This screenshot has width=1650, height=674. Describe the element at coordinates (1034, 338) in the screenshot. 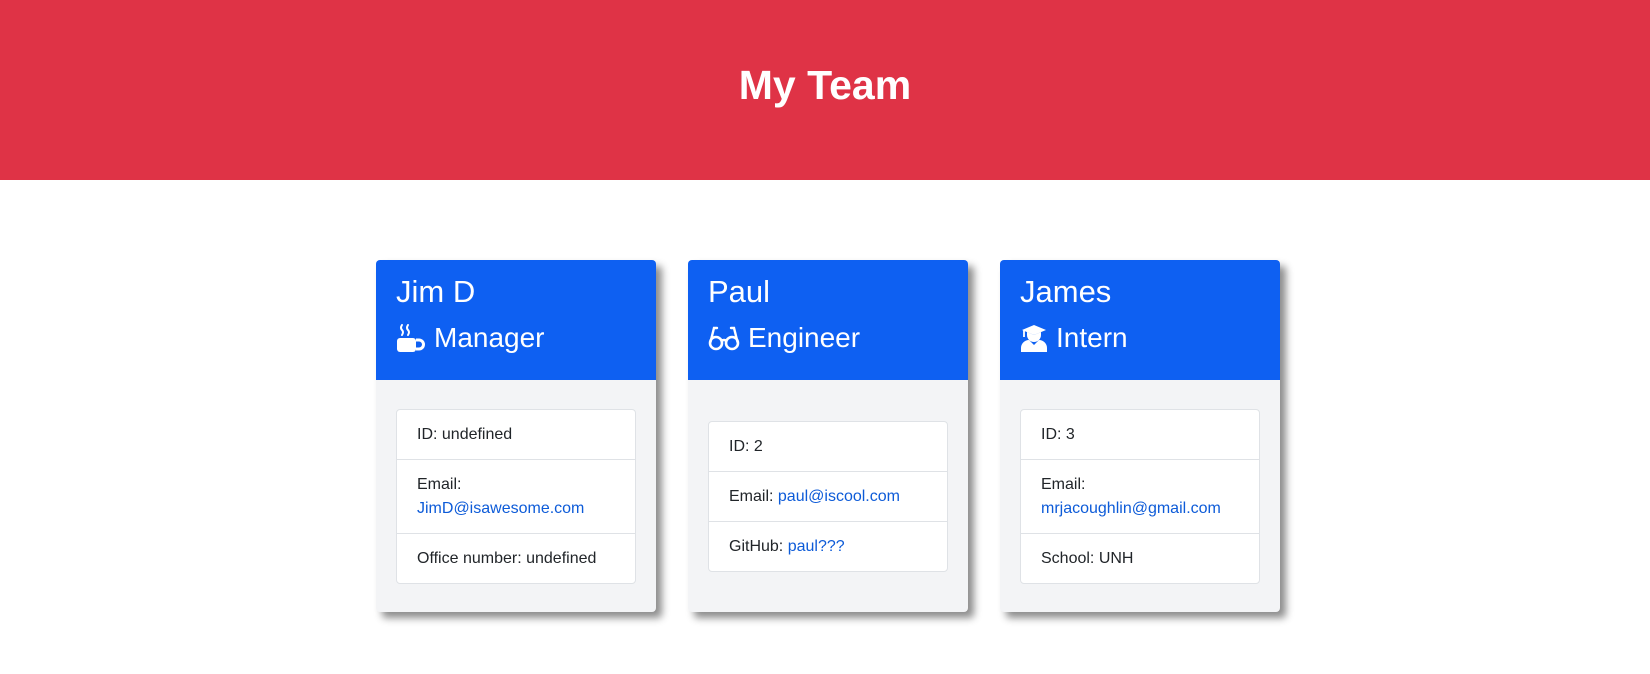

I see `graduate-icon` at that location.